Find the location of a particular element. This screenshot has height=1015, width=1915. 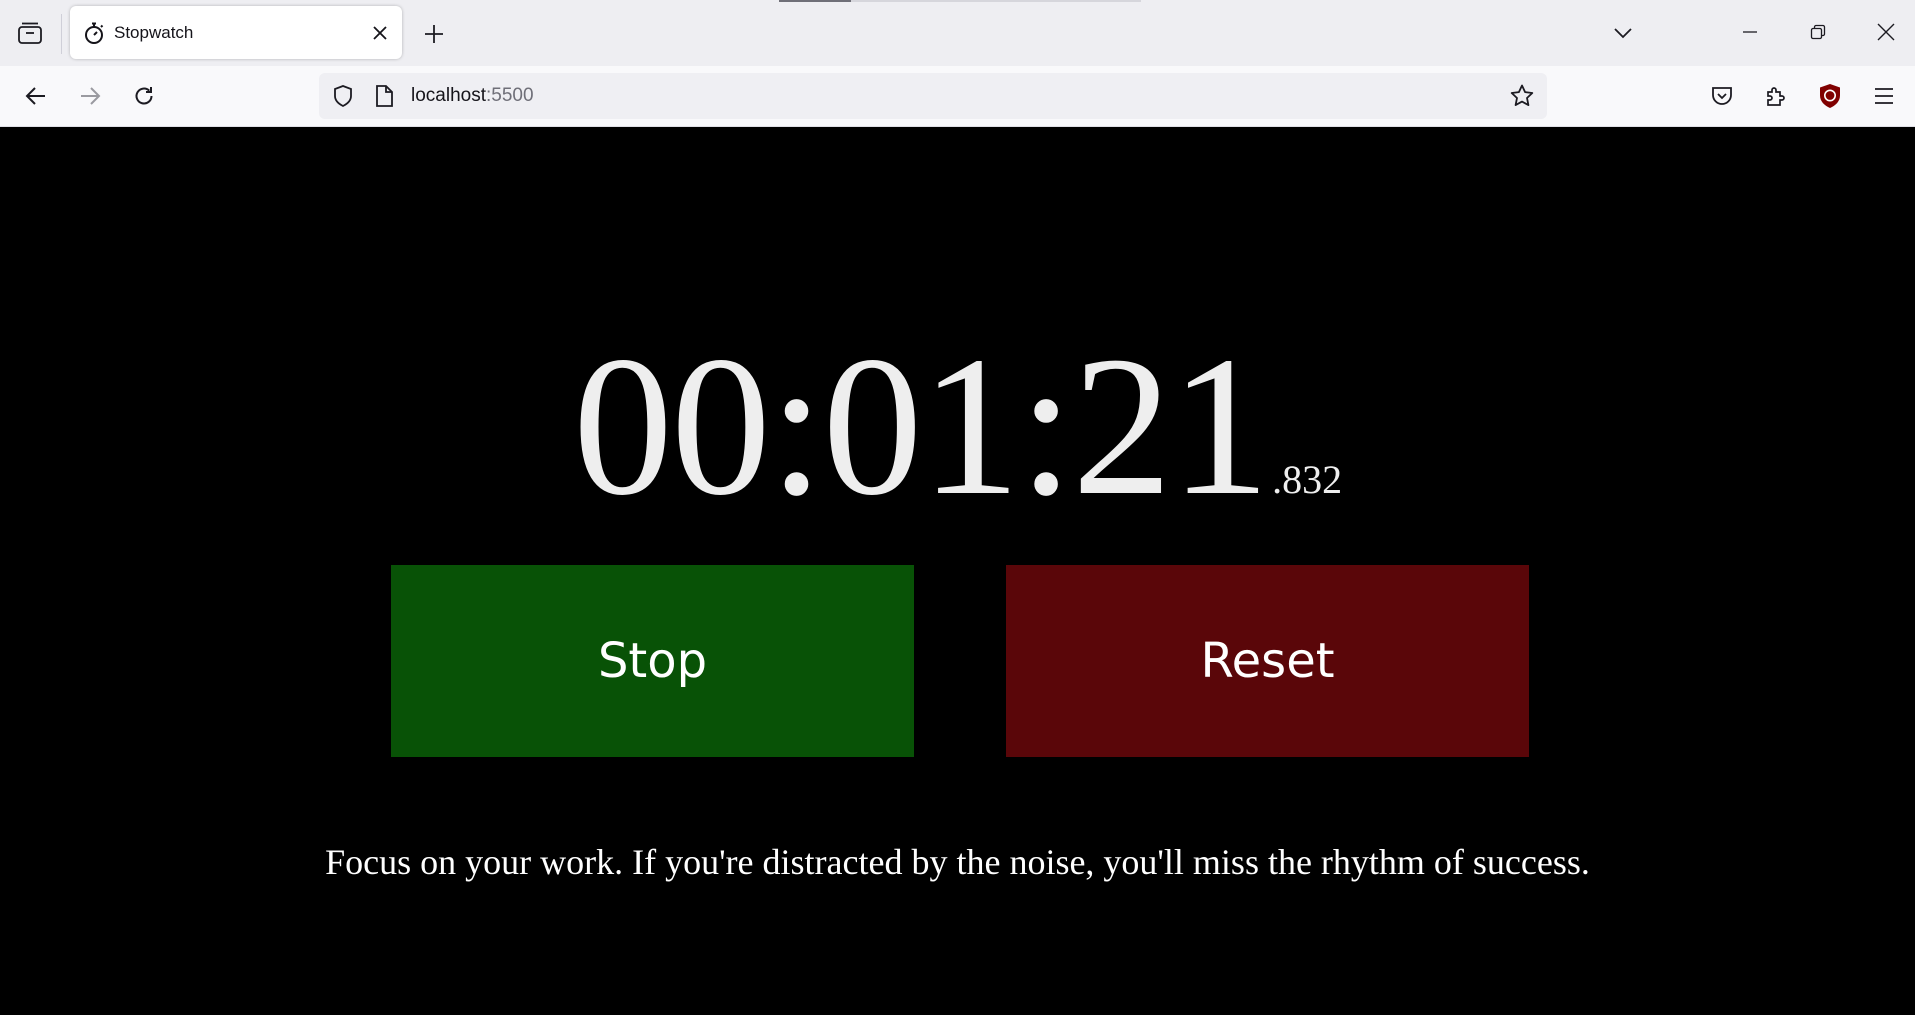

tab-bar: Stopwatch is located at coordinates (957, 33).